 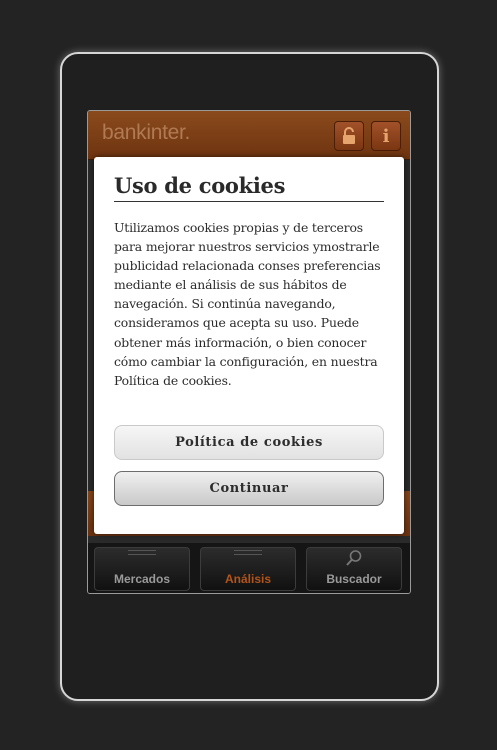 What do you see at coordinates (146, 132) in the screenshot?
I see `bankinter-logo: bankinter.` at bounding box center [146, 132].